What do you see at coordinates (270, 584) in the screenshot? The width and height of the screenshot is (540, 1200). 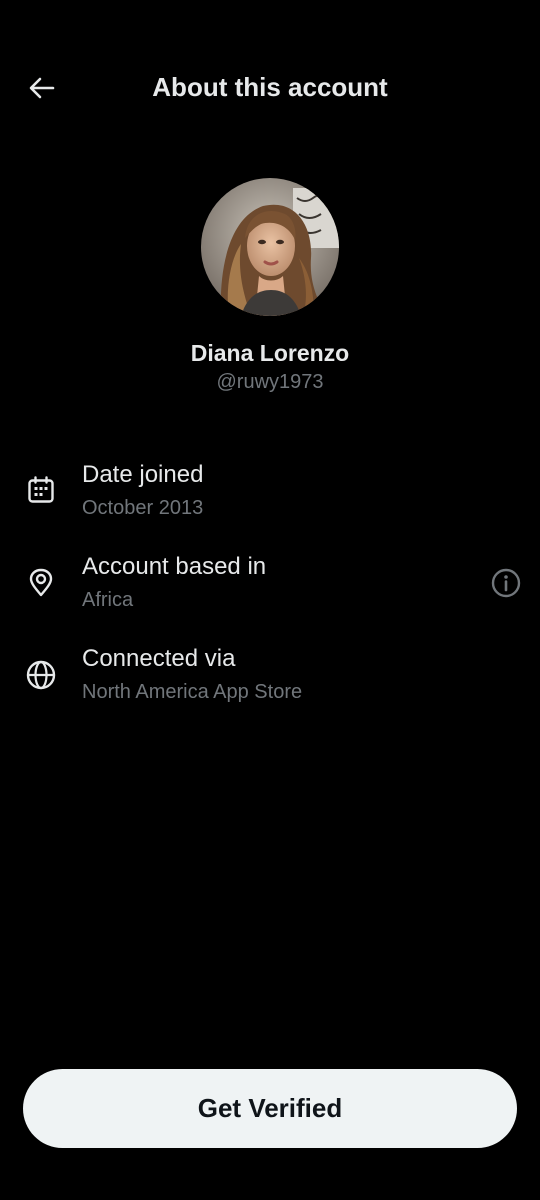 I see `info-row-account-based-in: Account based in Africa` at bounding box center [270, 584].